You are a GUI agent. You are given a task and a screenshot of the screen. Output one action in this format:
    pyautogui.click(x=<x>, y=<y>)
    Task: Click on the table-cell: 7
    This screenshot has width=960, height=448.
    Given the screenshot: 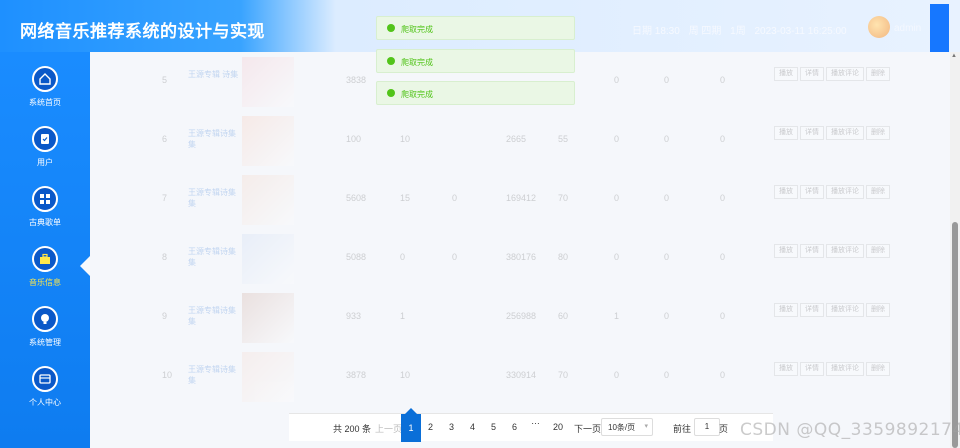 What is the action you would take?
    pyautogui.click(x=165, y=198)
    